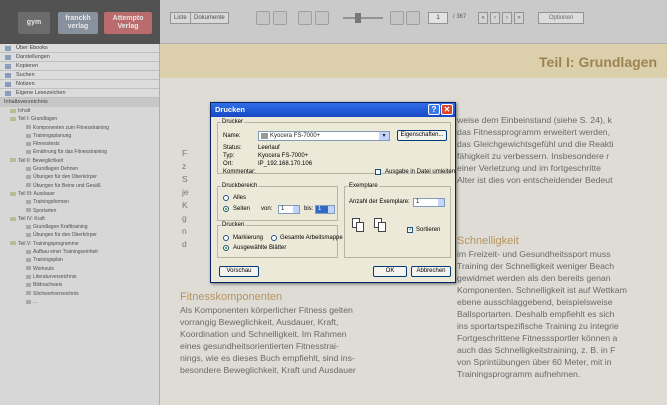 This screenshot has width=667, height=405. Describe the element at coordinates (285, 164) in the screenshot. I see `location-value: IP_192.168.170.106` at that location.